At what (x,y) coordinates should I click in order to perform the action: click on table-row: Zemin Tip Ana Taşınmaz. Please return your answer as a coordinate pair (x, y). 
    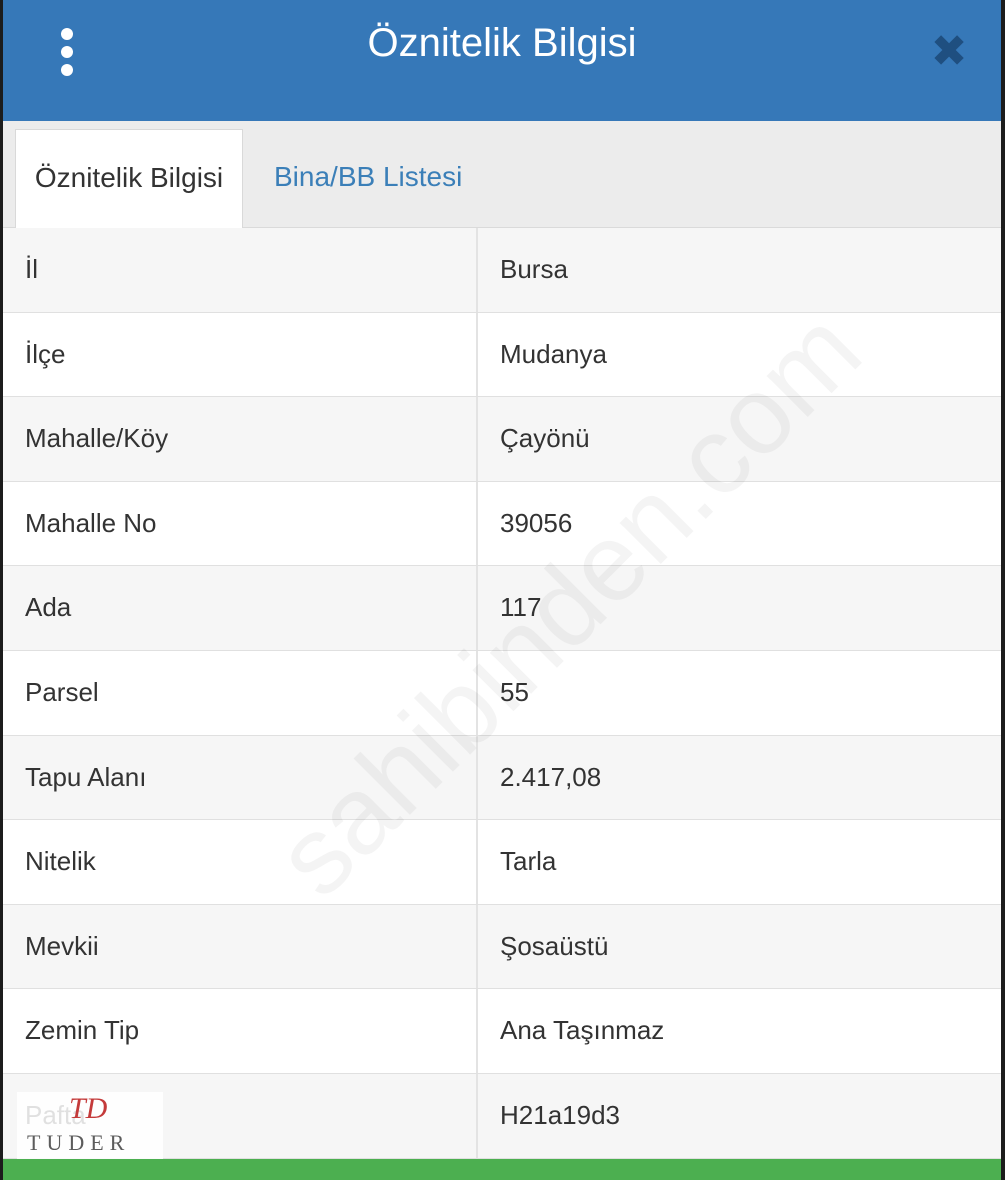
    Looking at the image, I should click on (502, 1031).